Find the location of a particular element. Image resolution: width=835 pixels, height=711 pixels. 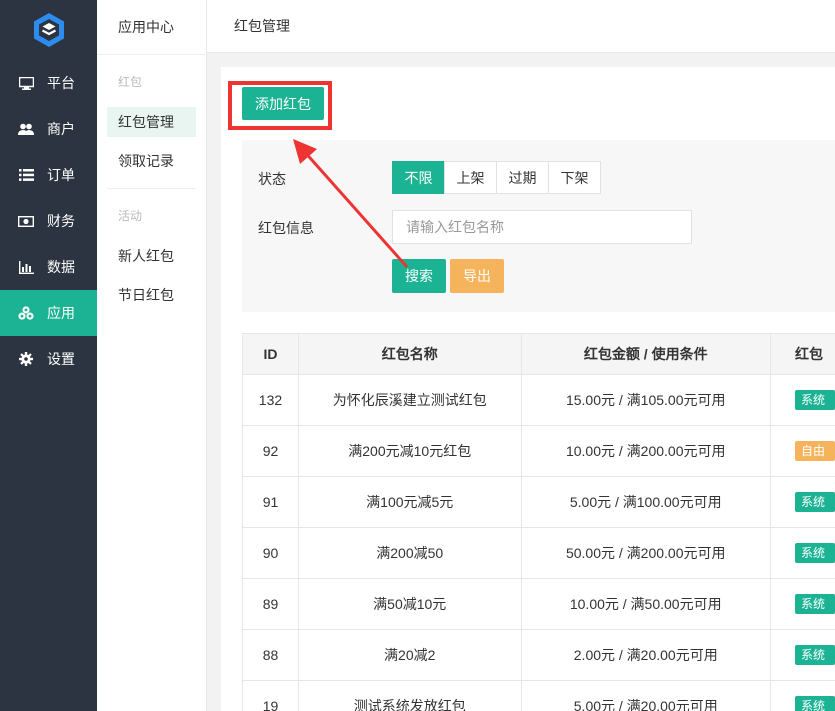

cell-name: 为怀化辰溪建立测试红包 is located at coordinates (409, 400).